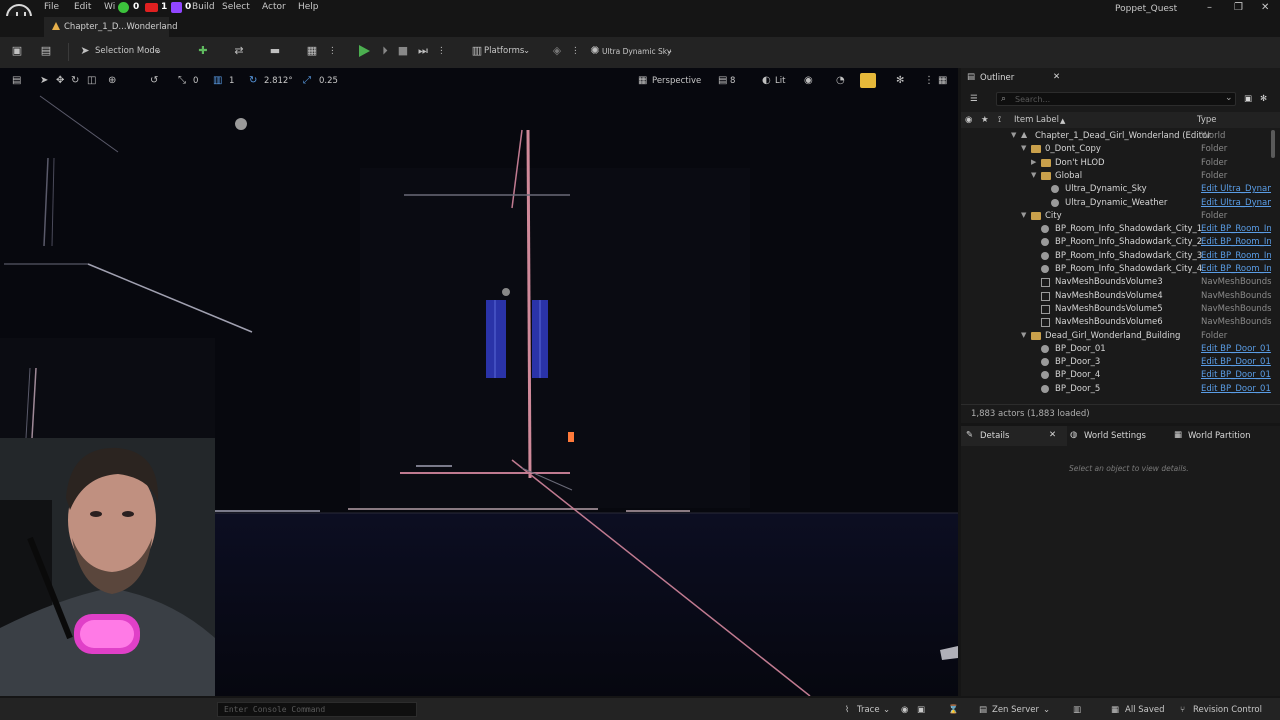 Image resolution: width=1280 pixels, height=720 pixels. Describe the element at coordinates (109, 7) in the screenshot. I see `menu-window: Wi` at that location.